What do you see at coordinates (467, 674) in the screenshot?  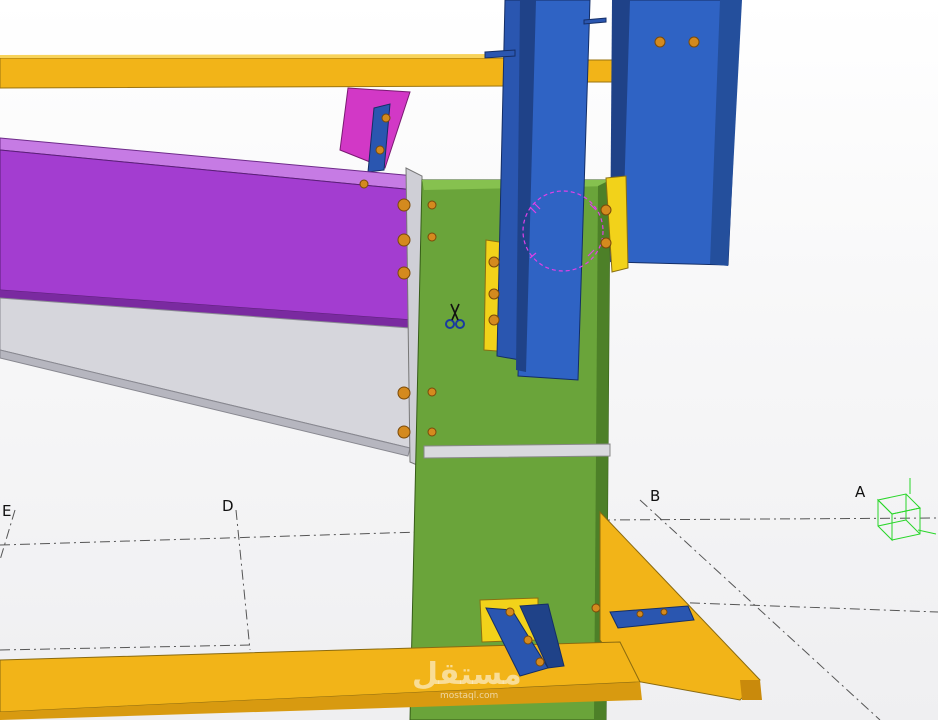 I see `watermark-text: مستقل` at bounding box center [467, 674].